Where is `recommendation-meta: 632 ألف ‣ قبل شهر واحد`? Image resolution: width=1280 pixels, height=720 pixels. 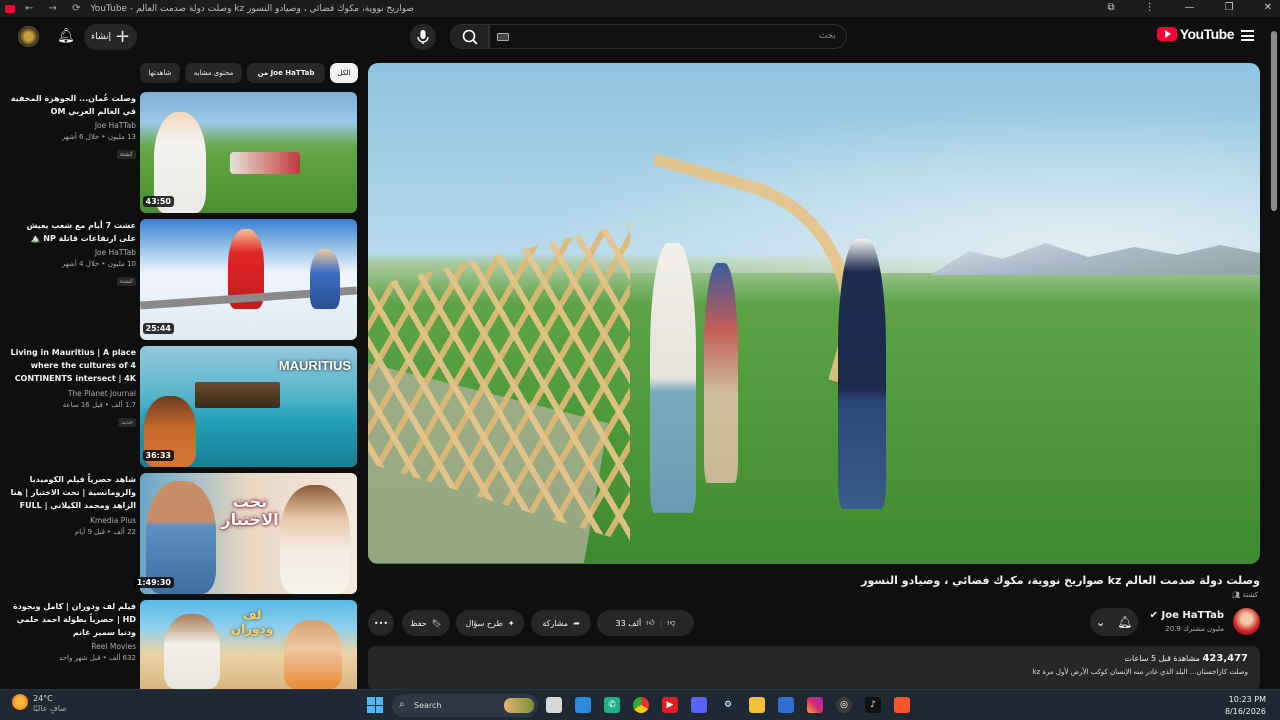 recommendation-meta: 632 ألف ‣ قبل شهر واحد is located at coordinates (97, 658).